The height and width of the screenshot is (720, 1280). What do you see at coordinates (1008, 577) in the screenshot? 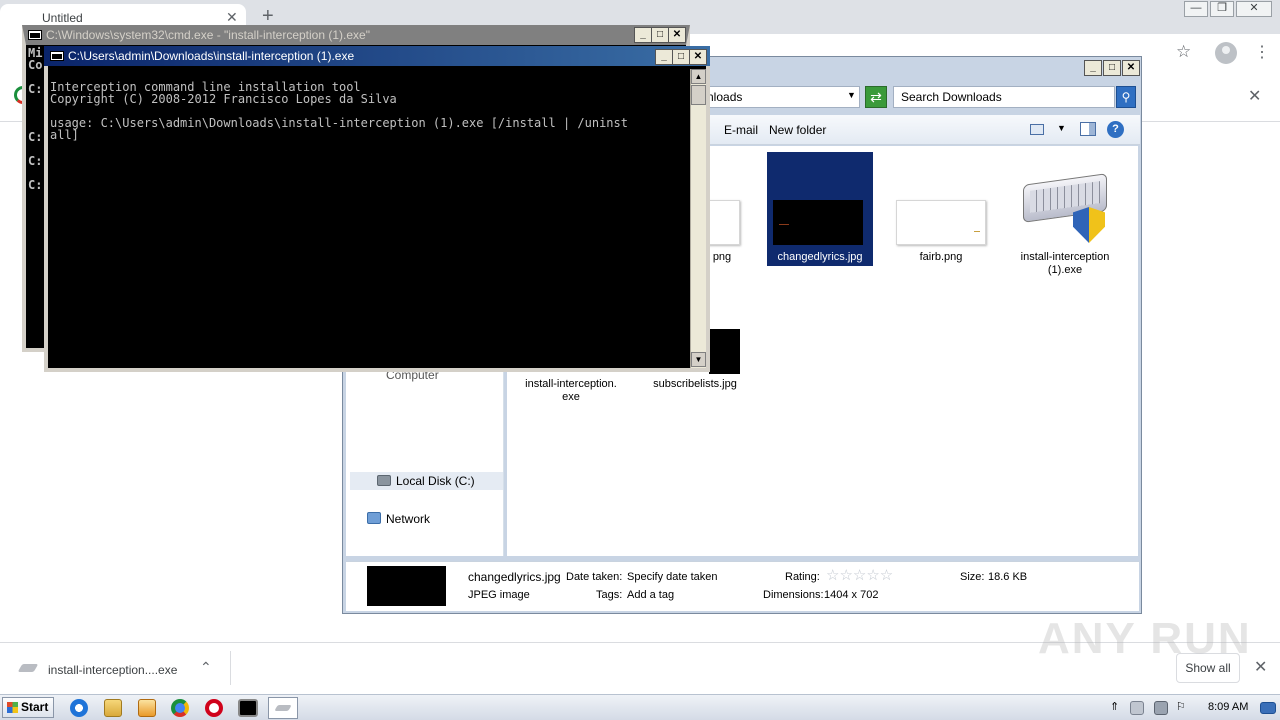
I see `size-value: 18.6 KB` at bounding box center [1008, 577].